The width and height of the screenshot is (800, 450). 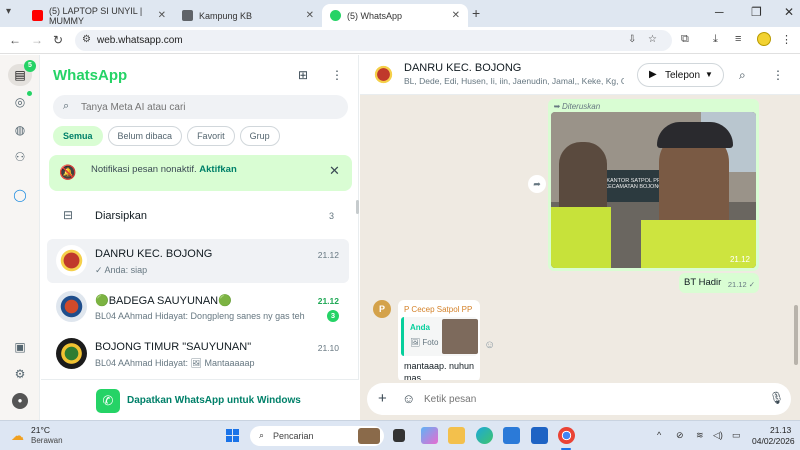 What do you see at coordinates (99, 15) in the screenshot?
I see `tab-youtube: (5) LAPTOP SI UNYIL | MUMMY ✕` at bounding box center [99, 15].